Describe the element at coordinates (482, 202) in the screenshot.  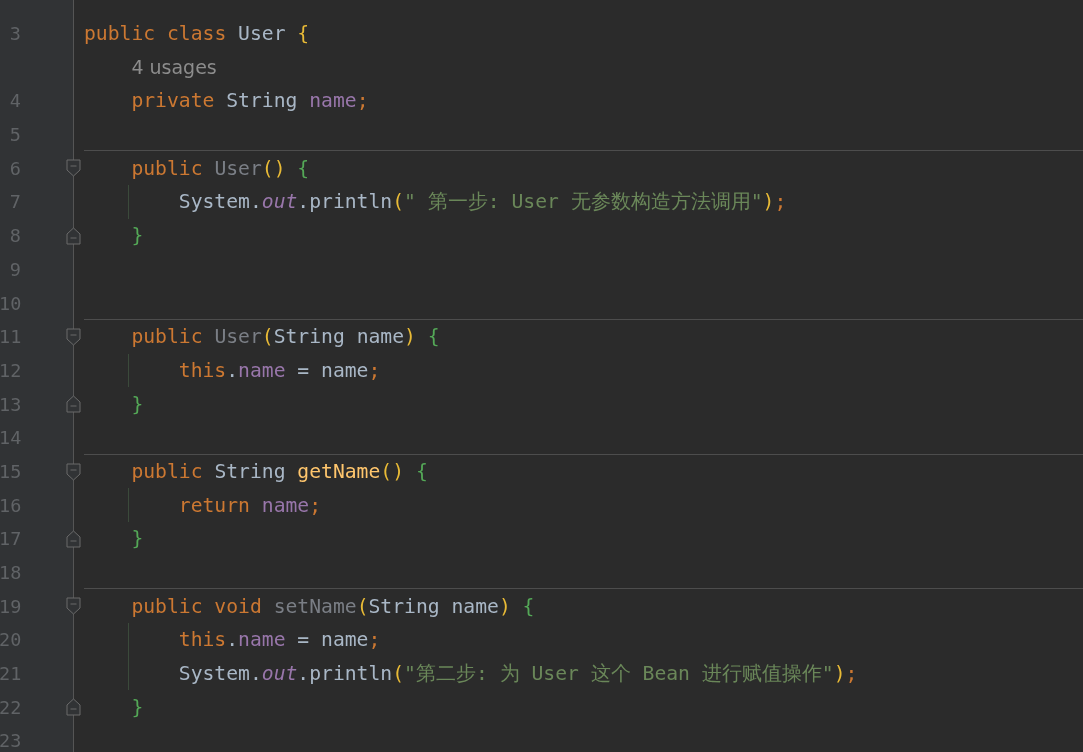
I see `code-line: System.out.println(" 第一步: User 无参数构造方法调用");` at that location.